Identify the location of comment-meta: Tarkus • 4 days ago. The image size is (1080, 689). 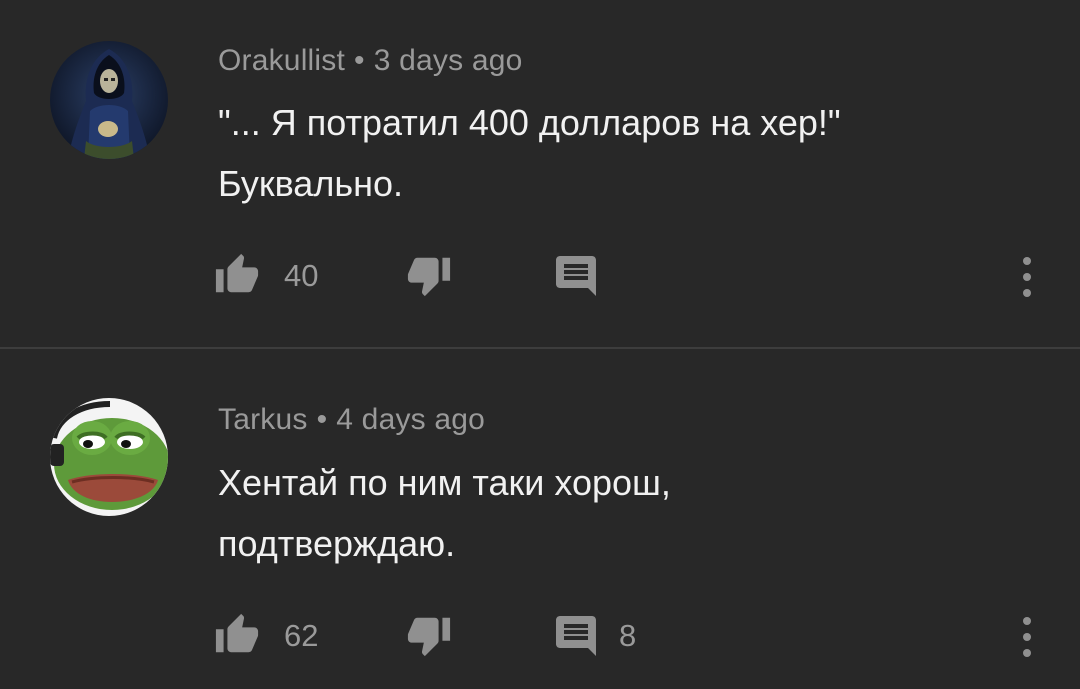
(351, 420).